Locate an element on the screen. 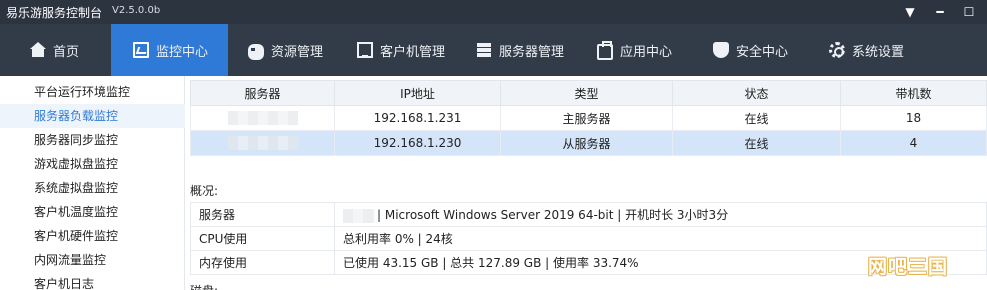 The width and height of the screenshot is (987, 290). screen-icon is located at coordinates (365, 50).